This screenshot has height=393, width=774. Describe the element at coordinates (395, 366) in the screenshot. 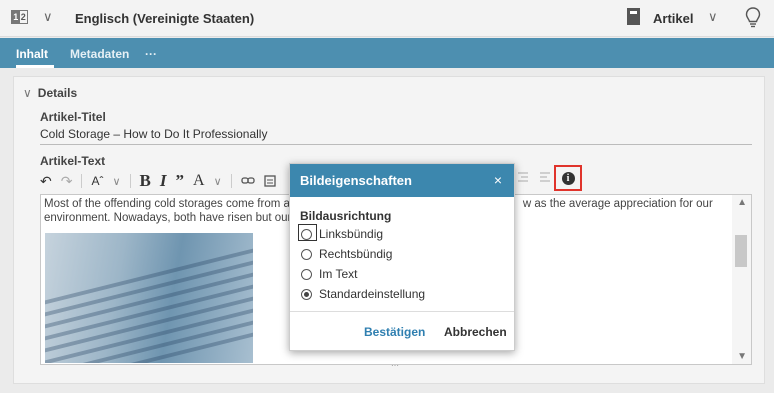

I see `editor-resize-handle: ⋯` at that location.